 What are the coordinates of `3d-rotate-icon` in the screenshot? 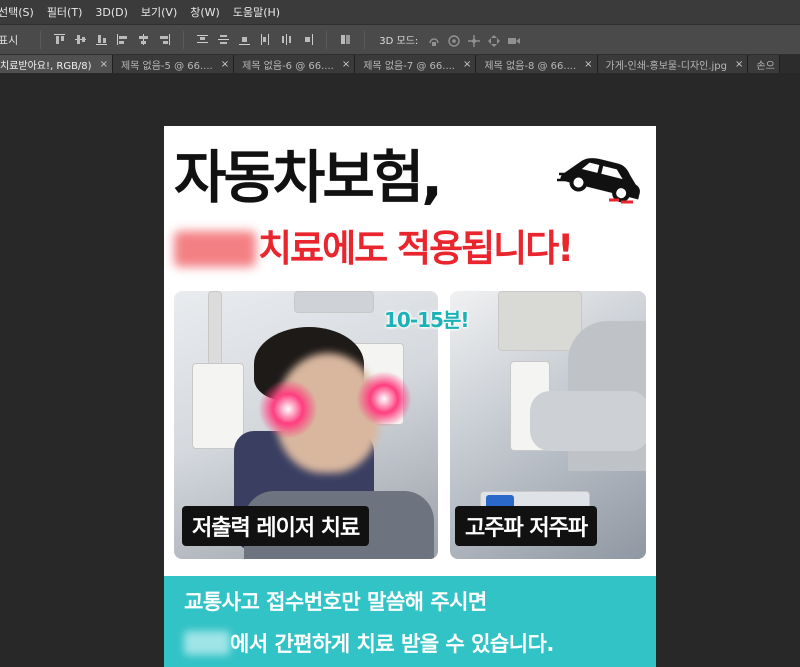 It's located at (434, 40).